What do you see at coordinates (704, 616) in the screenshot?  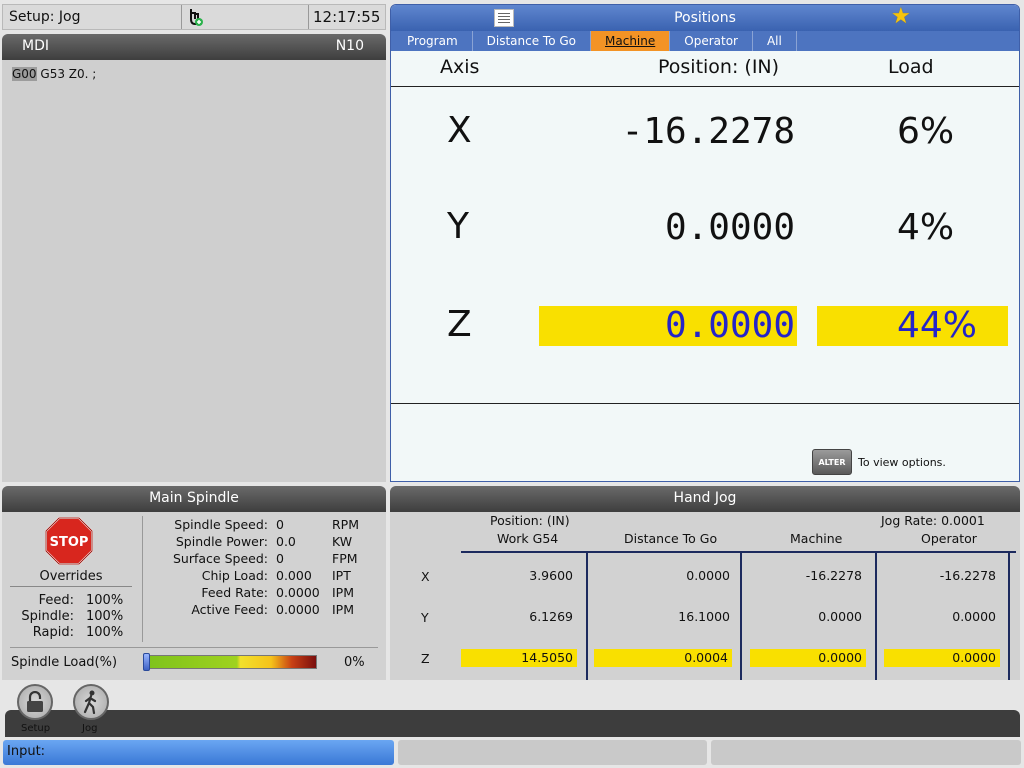 I see `jog-cell: 16.1000` at bounding box center [704, 616].